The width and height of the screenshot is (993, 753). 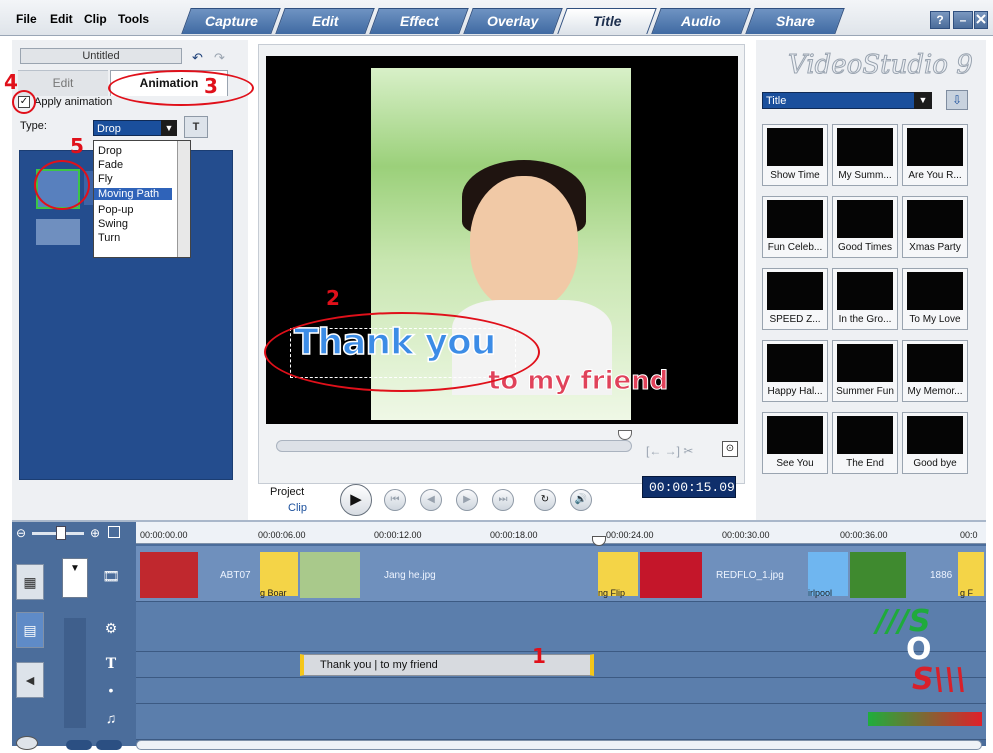 What do you see at coordinates (197, 58) in the screenshot?
I see `undo-icon: ↶` at bounding box center [197, 58].